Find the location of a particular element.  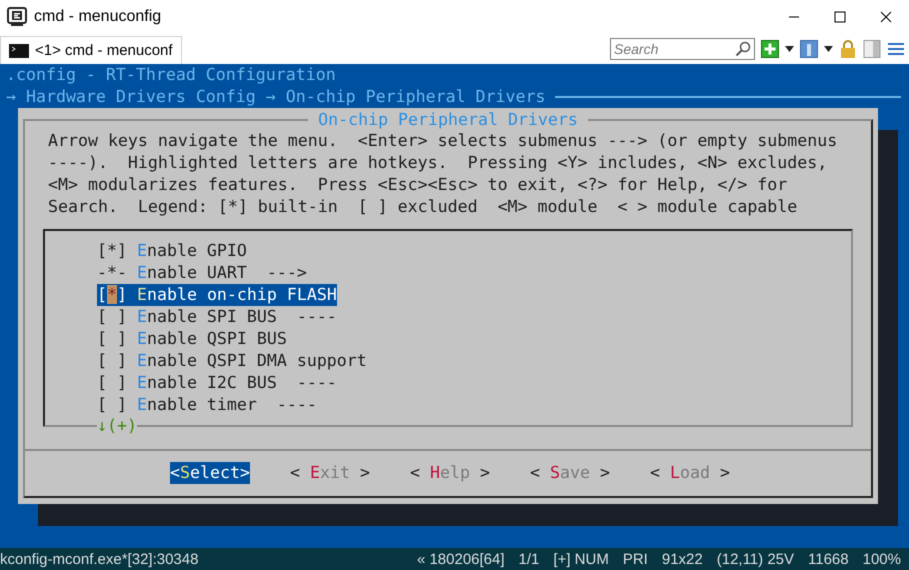

status-item: PRI is located at coordinates (635, 559).